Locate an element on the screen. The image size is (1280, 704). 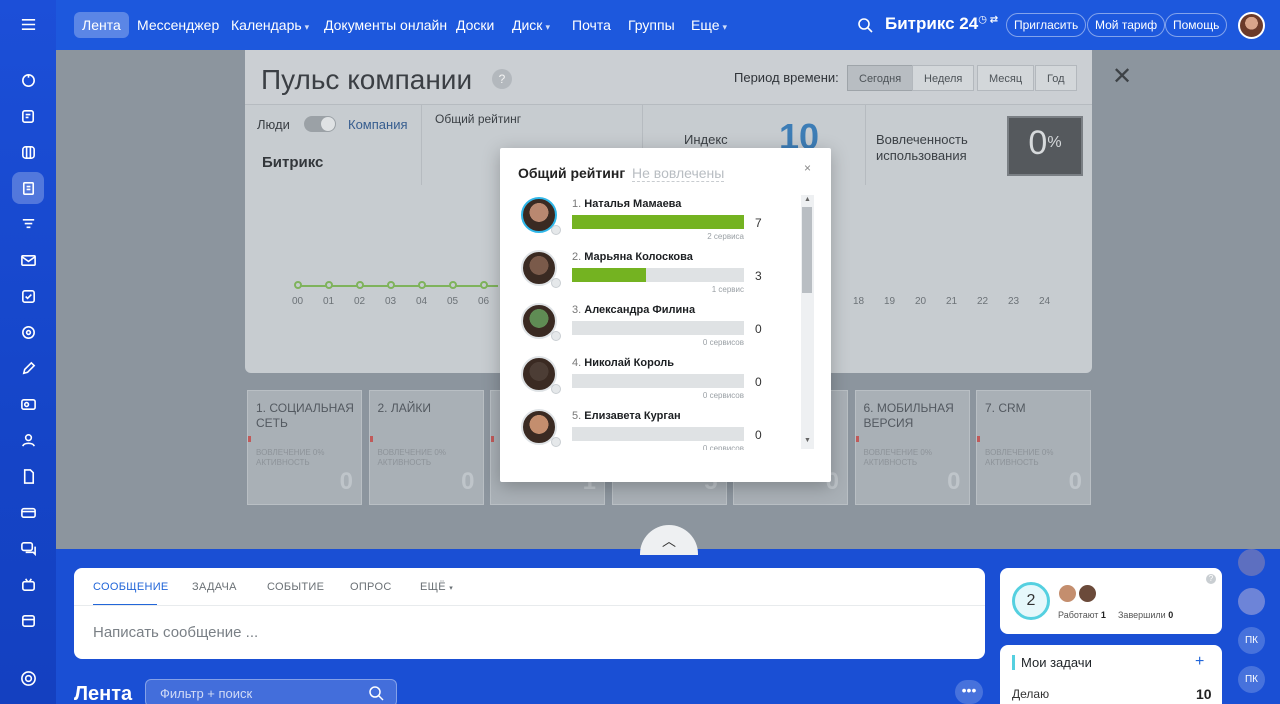
rating-list-item: 1. Наталья Мамаева 7 2 сервиса is located at coordinates (656, 221).